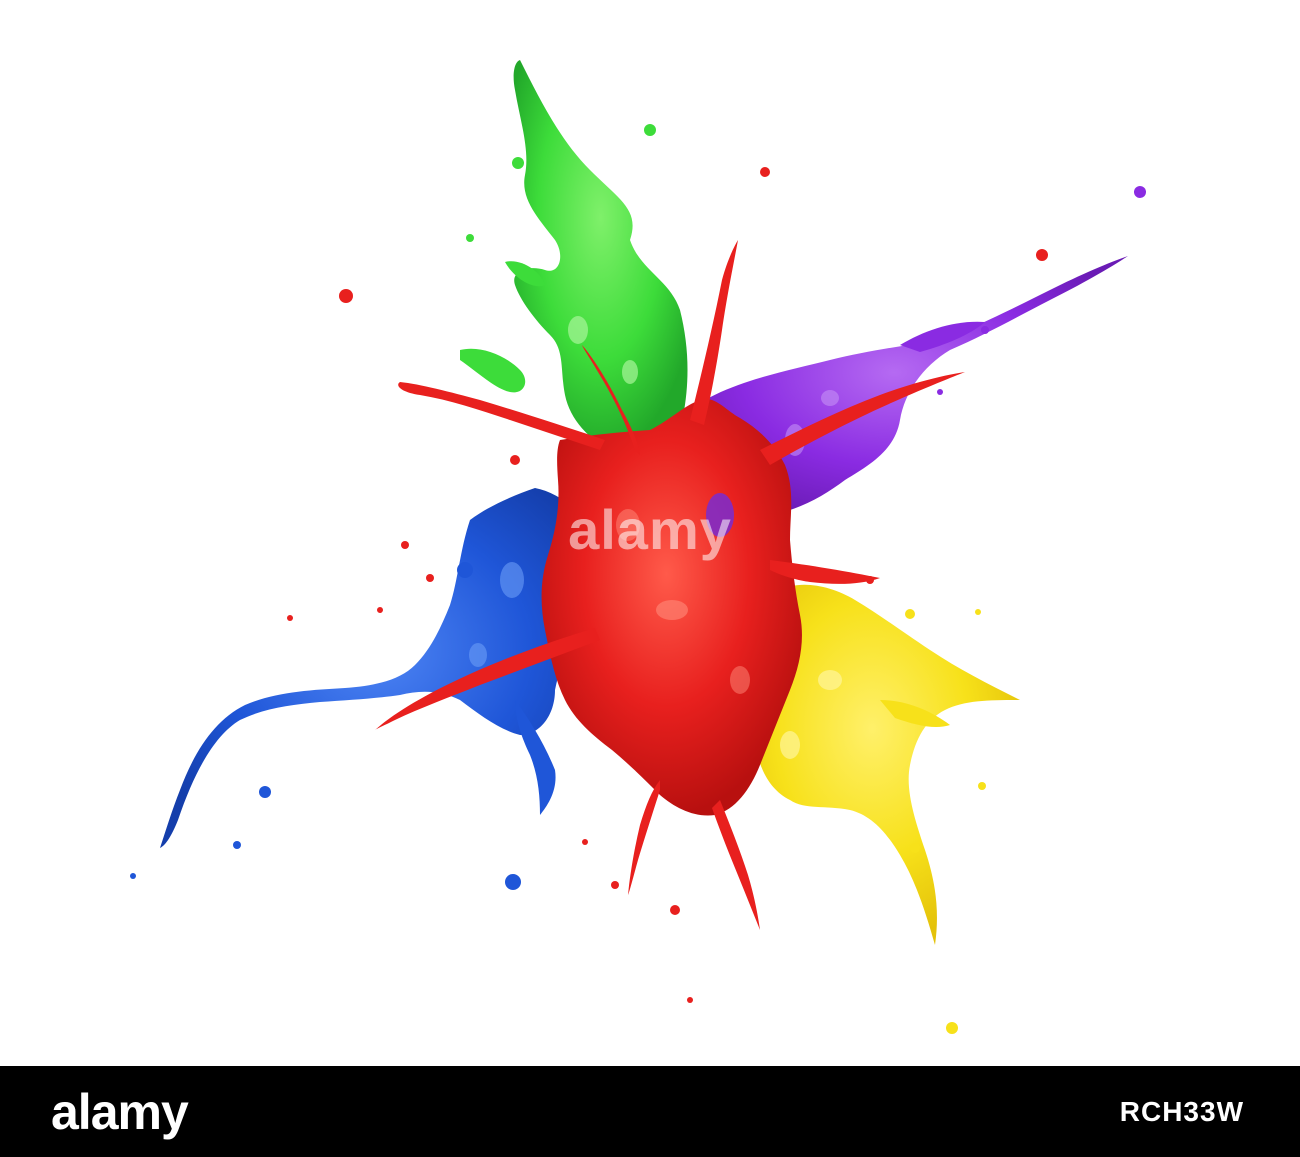 This screenshot has height=1157, width=1300. Describe the element at coordinates (1181, 1111) in the screenshot. I see `image-id-label: RCH33W` at that location.